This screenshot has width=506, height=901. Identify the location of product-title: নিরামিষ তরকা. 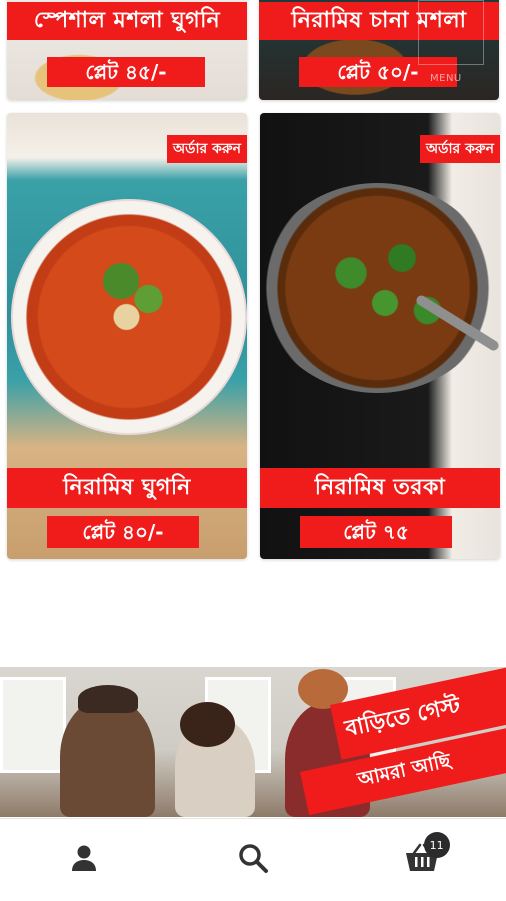
(380, 488).